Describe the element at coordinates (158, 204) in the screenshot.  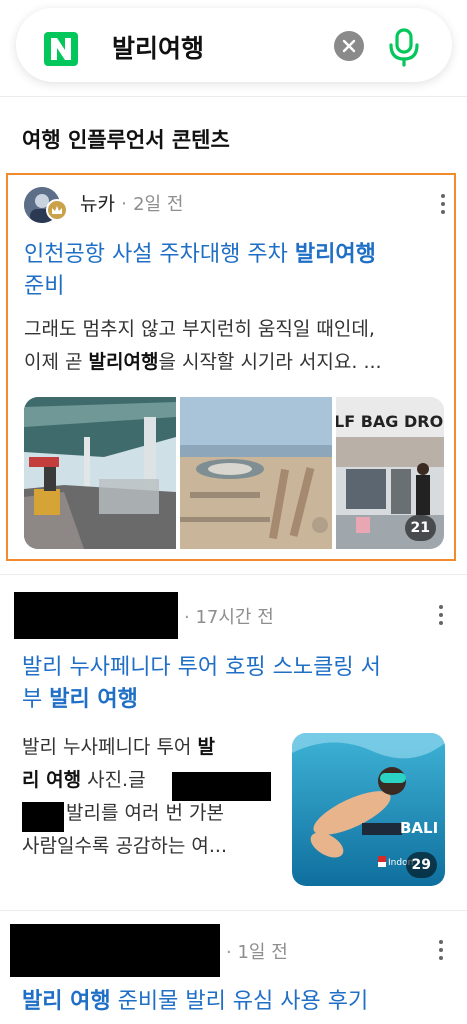
I see `post-time: 2일 전` at that location.